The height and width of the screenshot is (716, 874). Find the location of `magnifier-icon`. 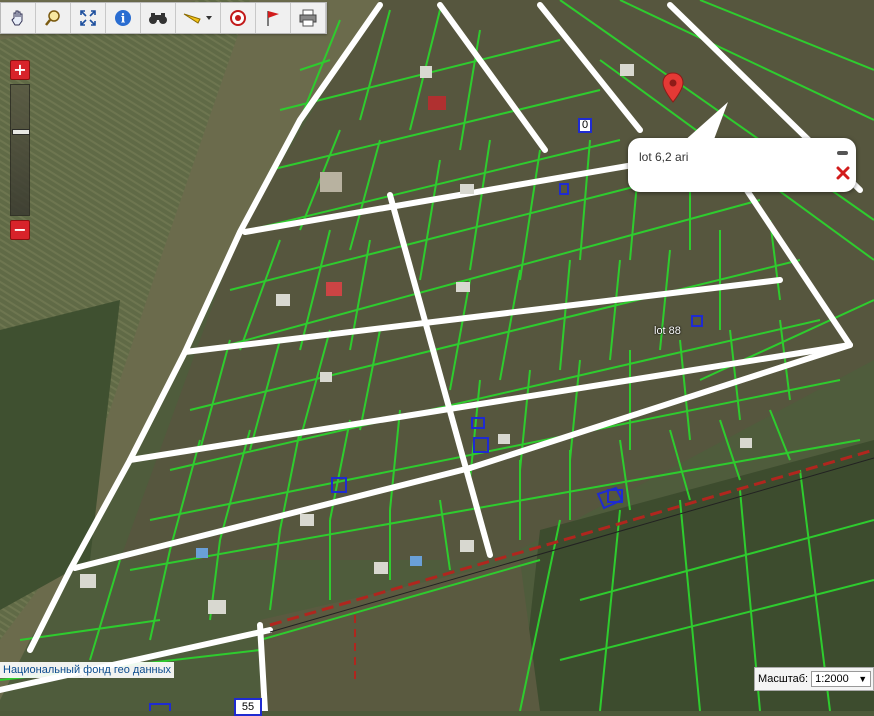

magnifier-icon is located at coordinates (52, 18).